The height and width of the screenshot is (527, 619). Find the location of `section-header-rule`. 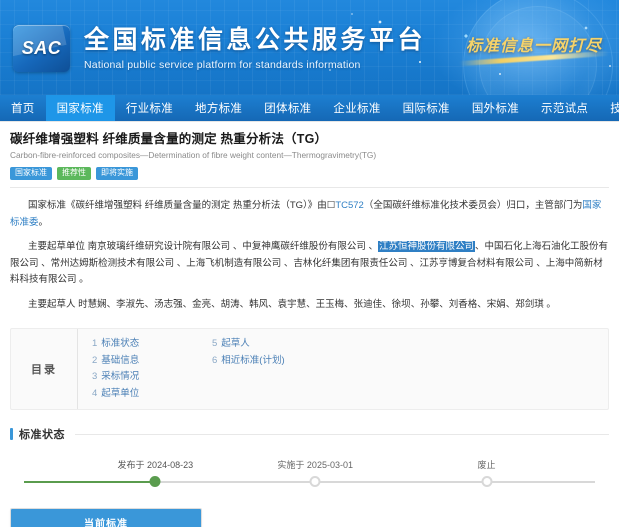

section-header-rule is located at coordinates (342, 434).